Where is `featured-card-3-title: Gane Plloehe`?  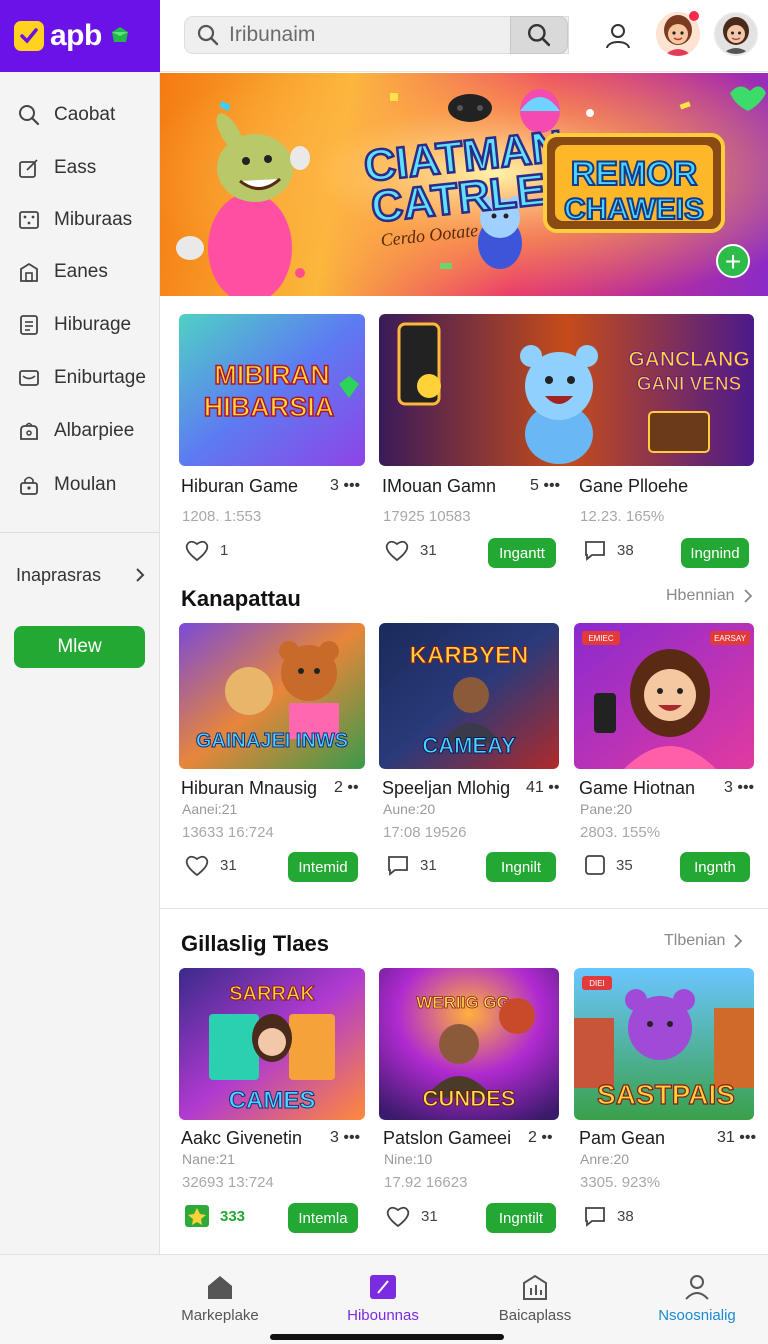
featured-card-3-title: Gane Plloehe is located at coordinates (633, 486).